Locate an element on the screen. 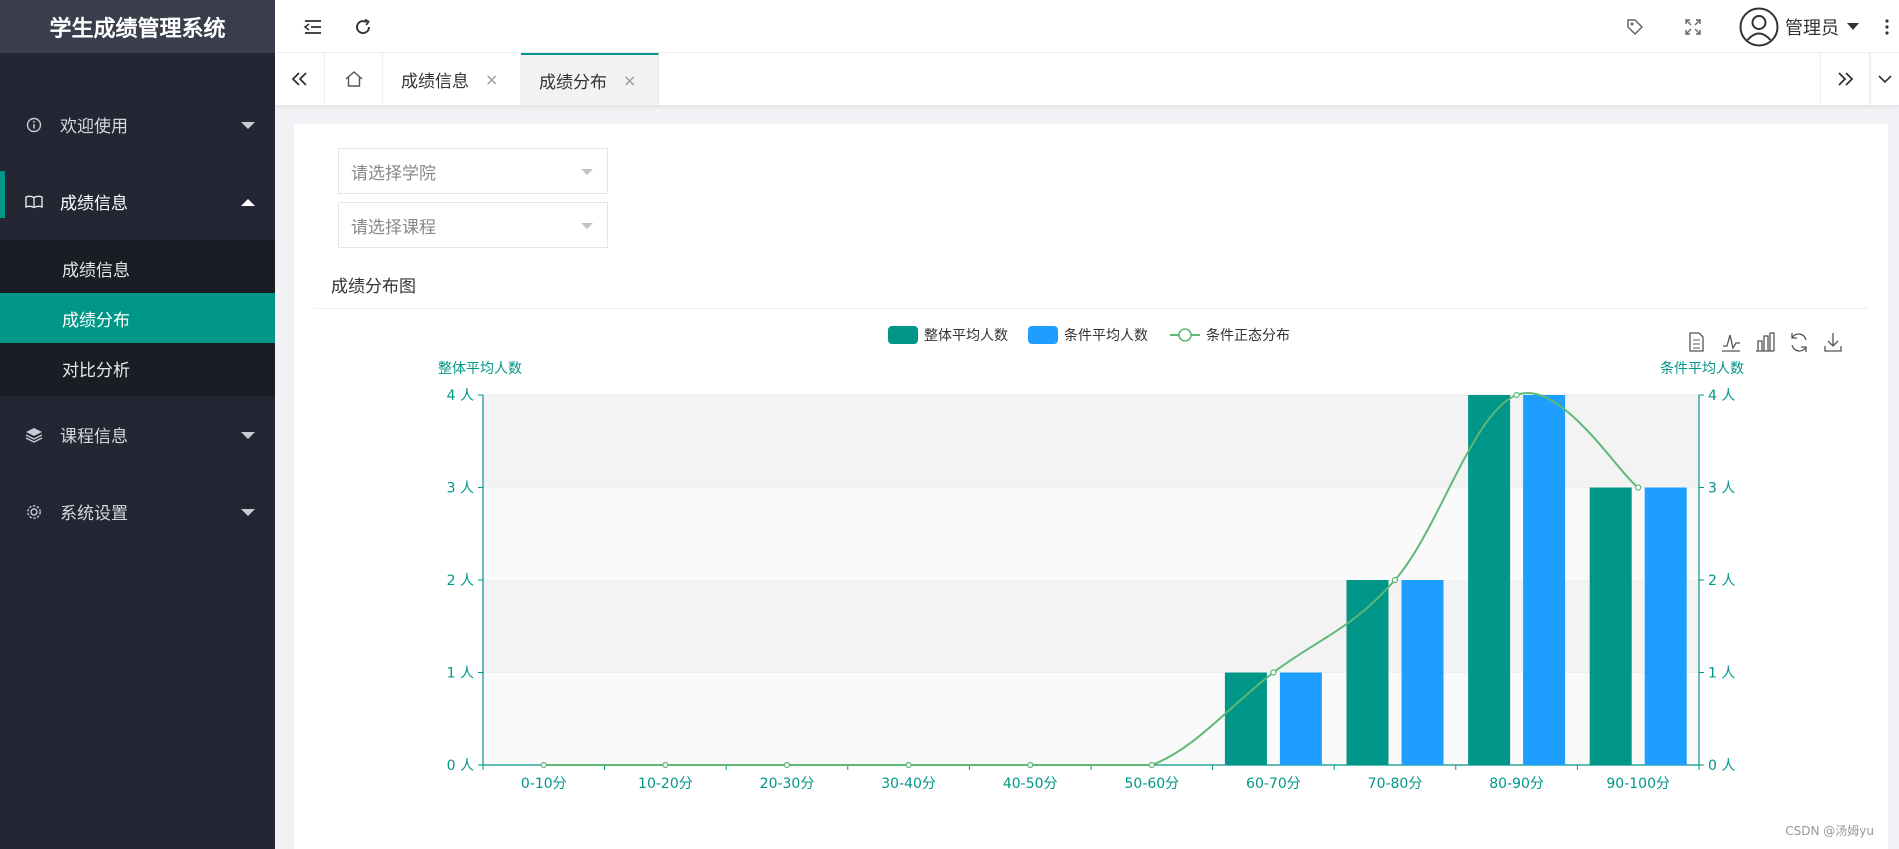 The image size is (1899, 849). y-tick-label-left: 0 人 is located at coordinates (460, 766).